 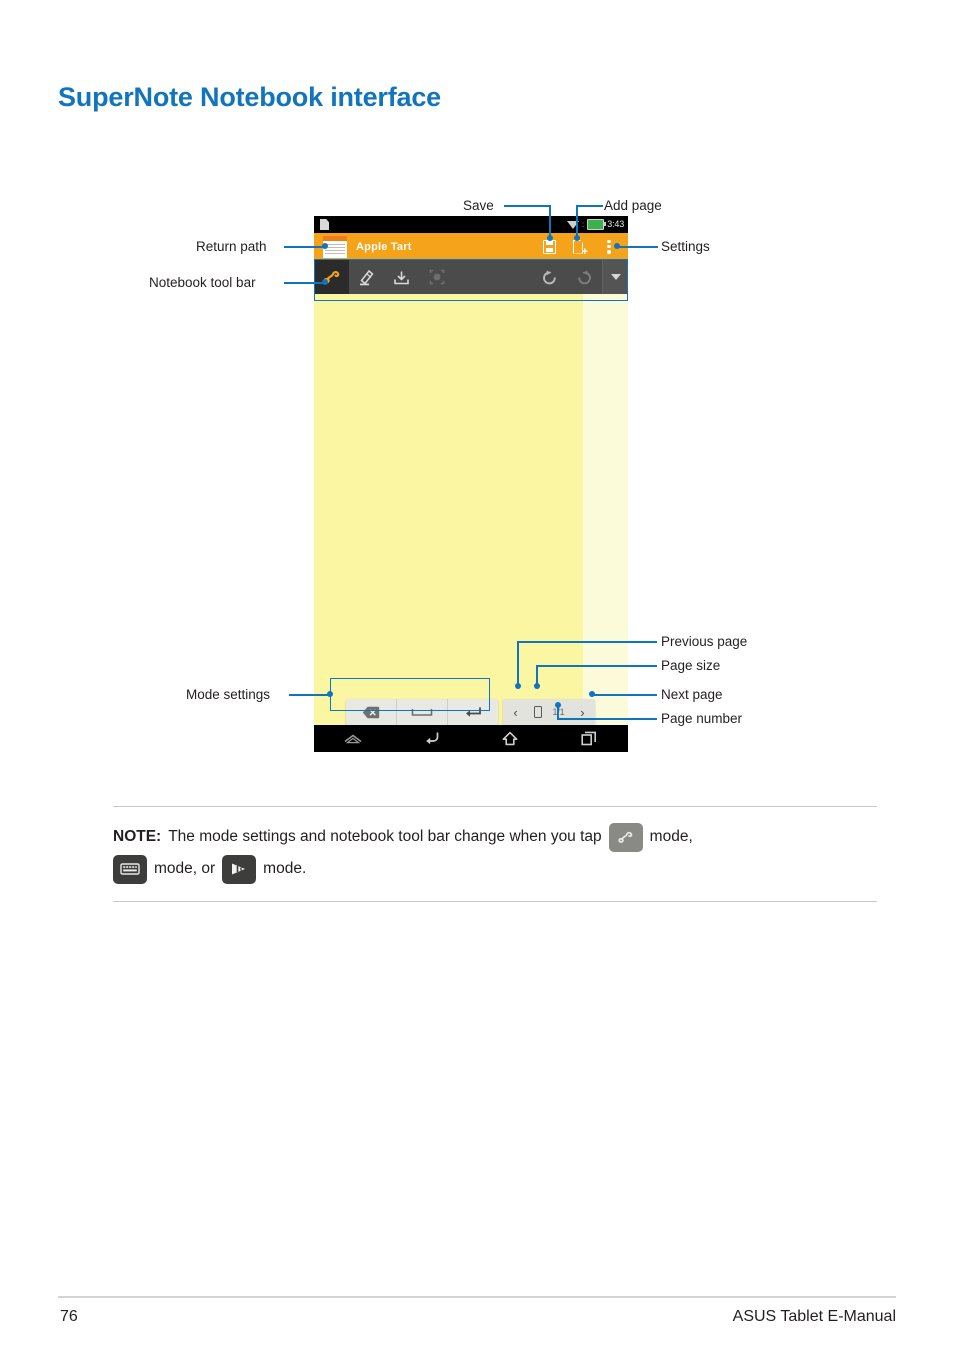 I want to click on footer-divider, so click(x=477, y=1297).